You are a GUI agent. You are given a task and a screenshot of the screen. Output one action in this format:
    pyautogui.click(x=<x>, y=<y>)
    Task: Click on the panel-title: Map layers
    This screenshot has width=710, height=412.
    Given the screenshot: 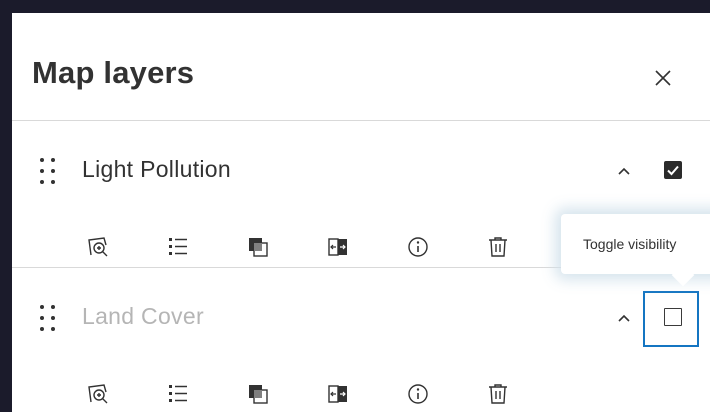 What is the action you would take?
    pyautogui.click(x=113, y=72)
    